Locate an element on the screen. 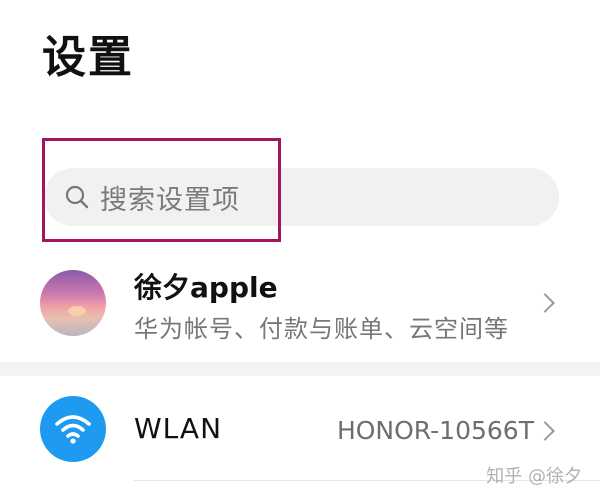 The width and height of the screenshot is (600, 500). wlan-label: WLAN is located at coordinates (178, 428).